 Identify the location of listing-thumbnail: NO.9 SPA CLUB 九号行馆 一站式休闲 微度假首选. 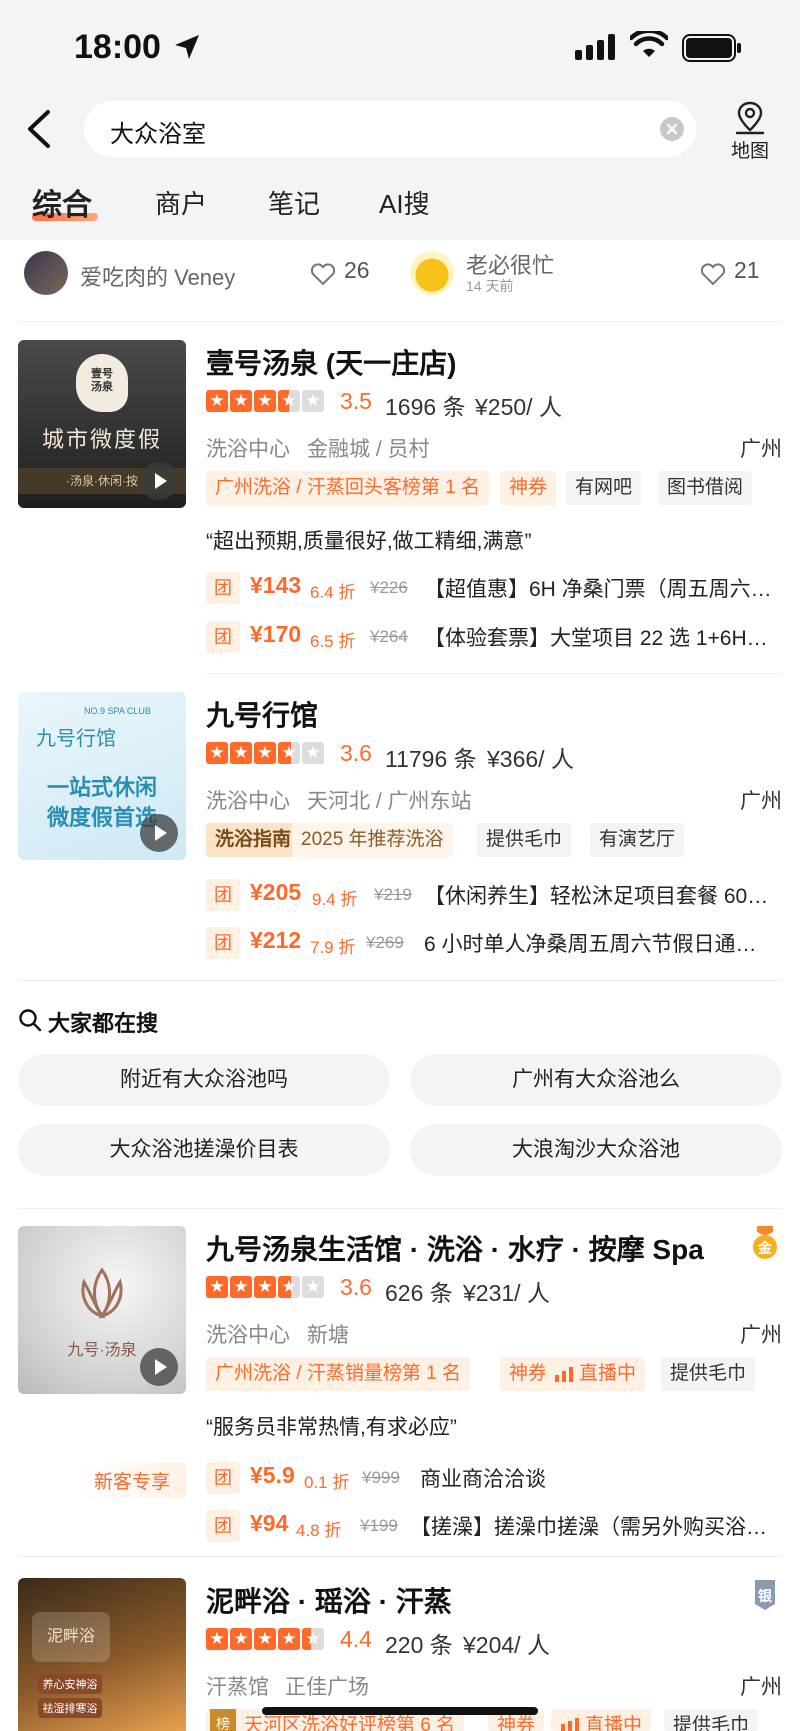
(102, 776).